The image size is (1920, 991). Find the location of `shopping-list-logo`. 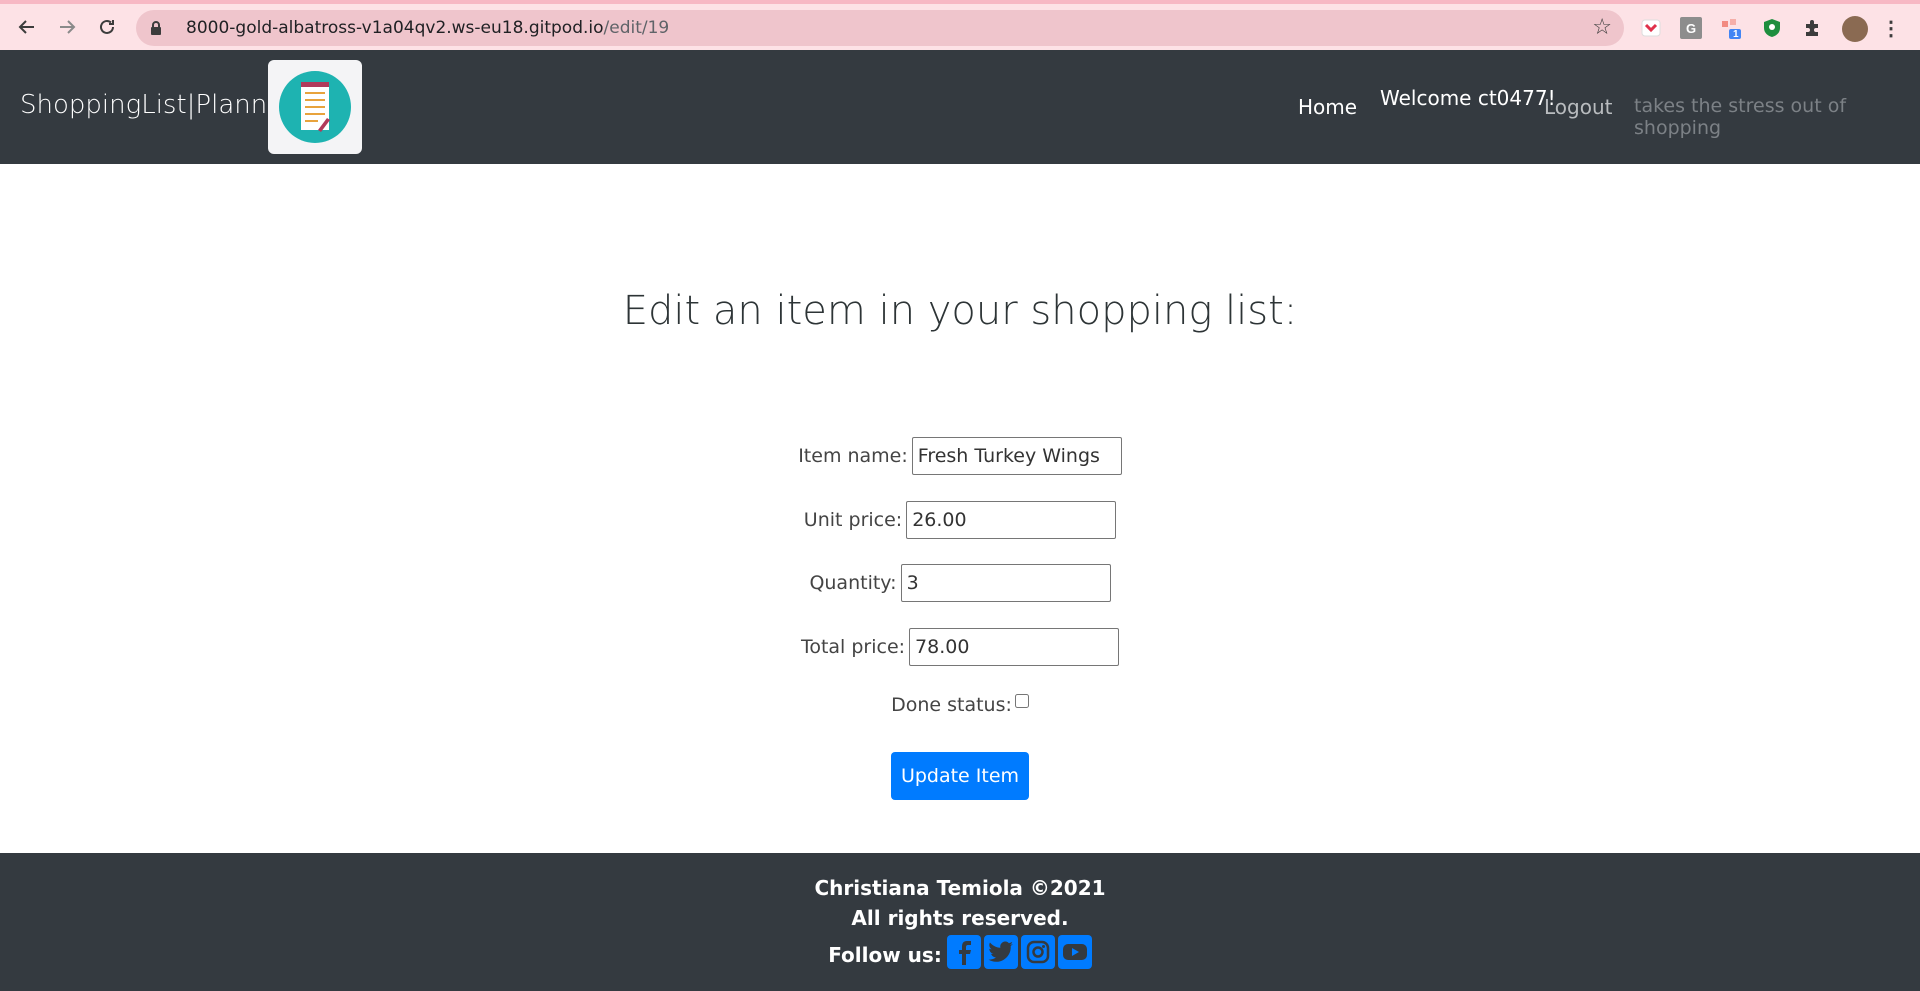

shopping-list-logo is located at coordinates (315, 107).